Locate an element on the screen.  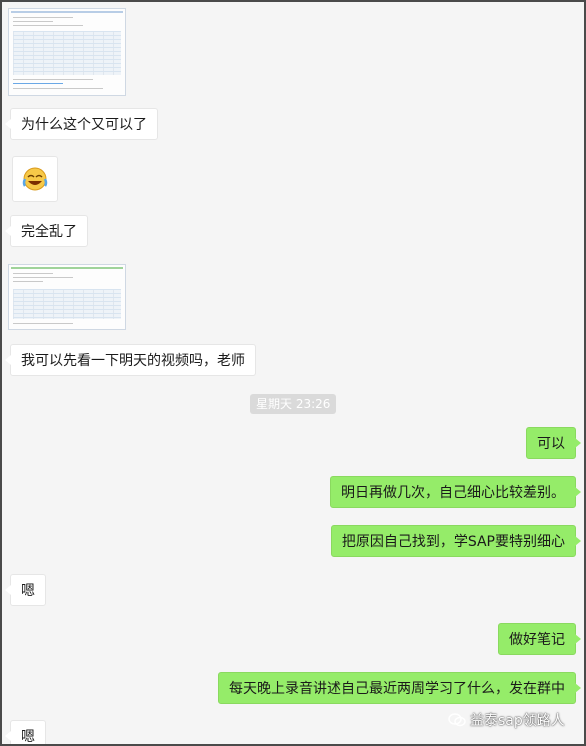
message-bubble: 可以 is located at coordinates (553, 443).